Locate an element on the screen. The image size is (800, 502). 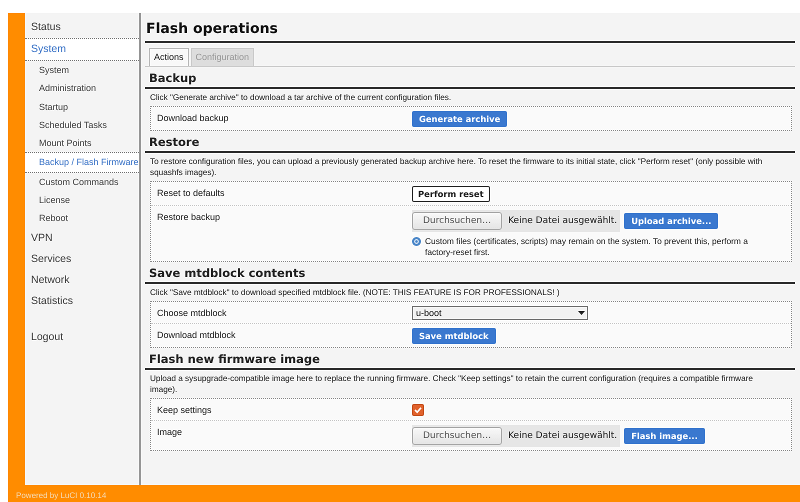
field-label: Keep settings is located at coordinates (185, 410).